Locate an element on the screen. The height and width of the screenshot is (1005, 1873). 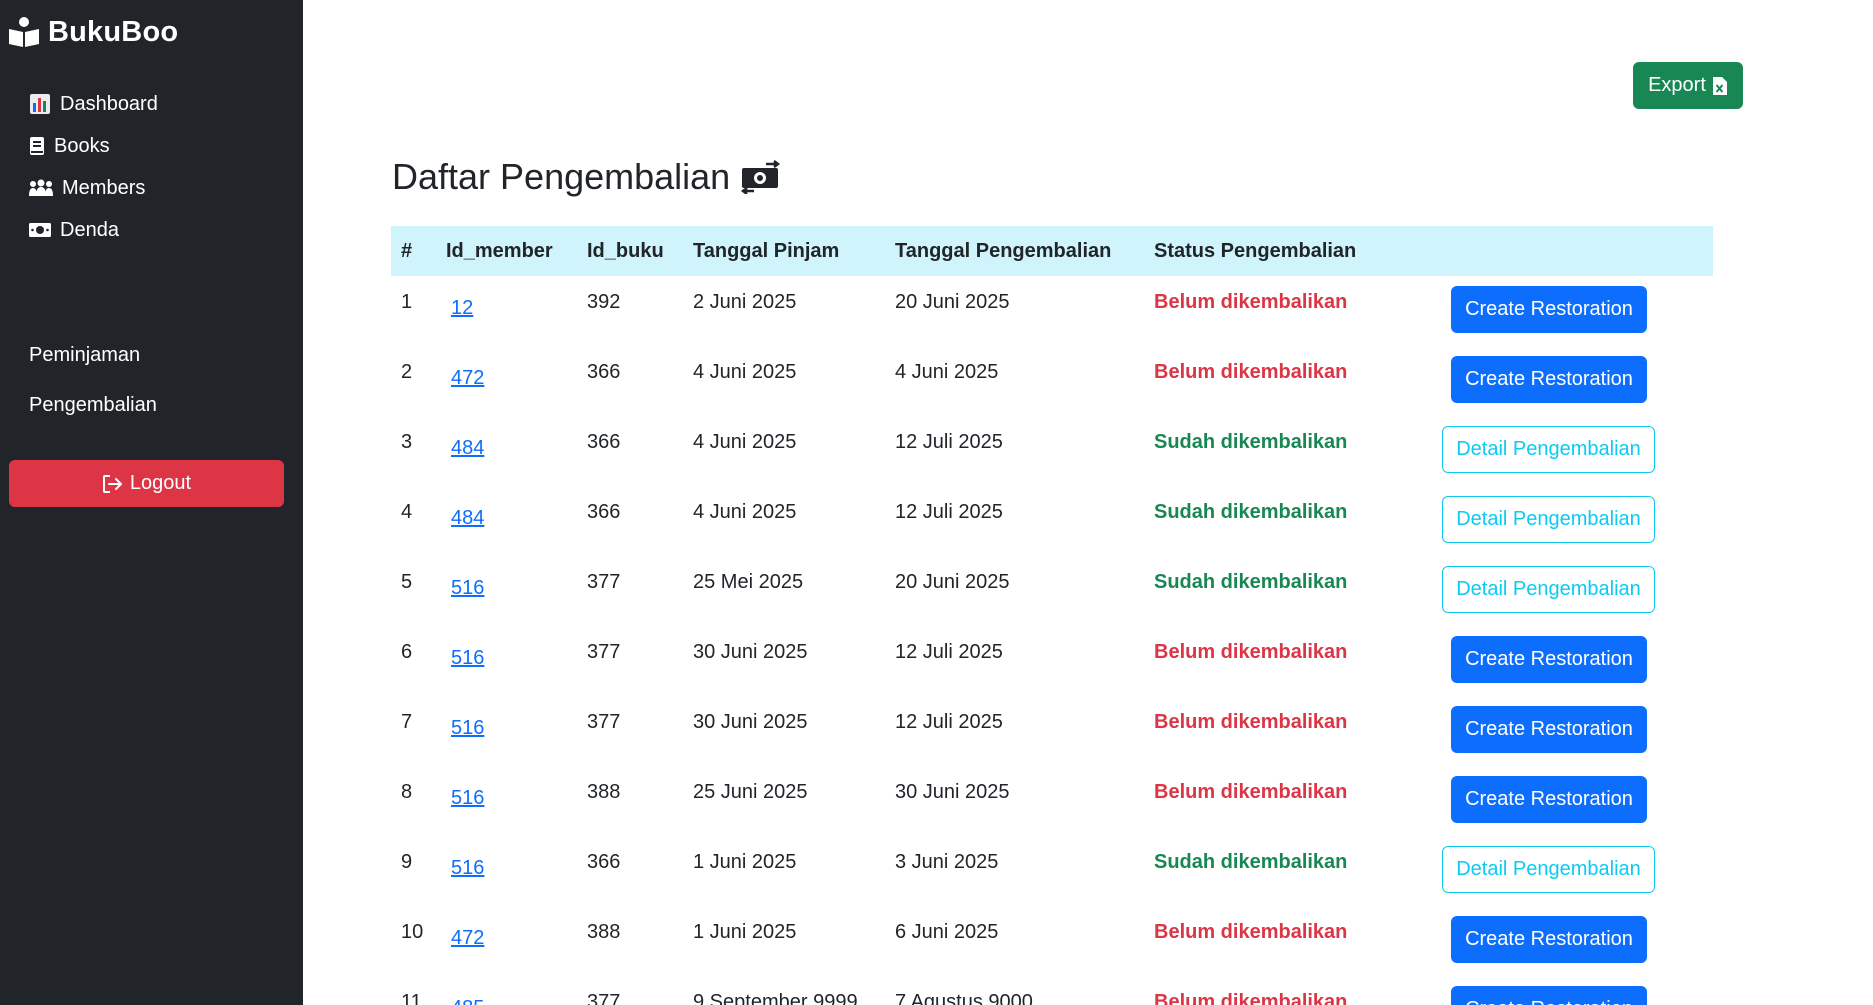
row-number: 1 is located at coordinates (407, 302).